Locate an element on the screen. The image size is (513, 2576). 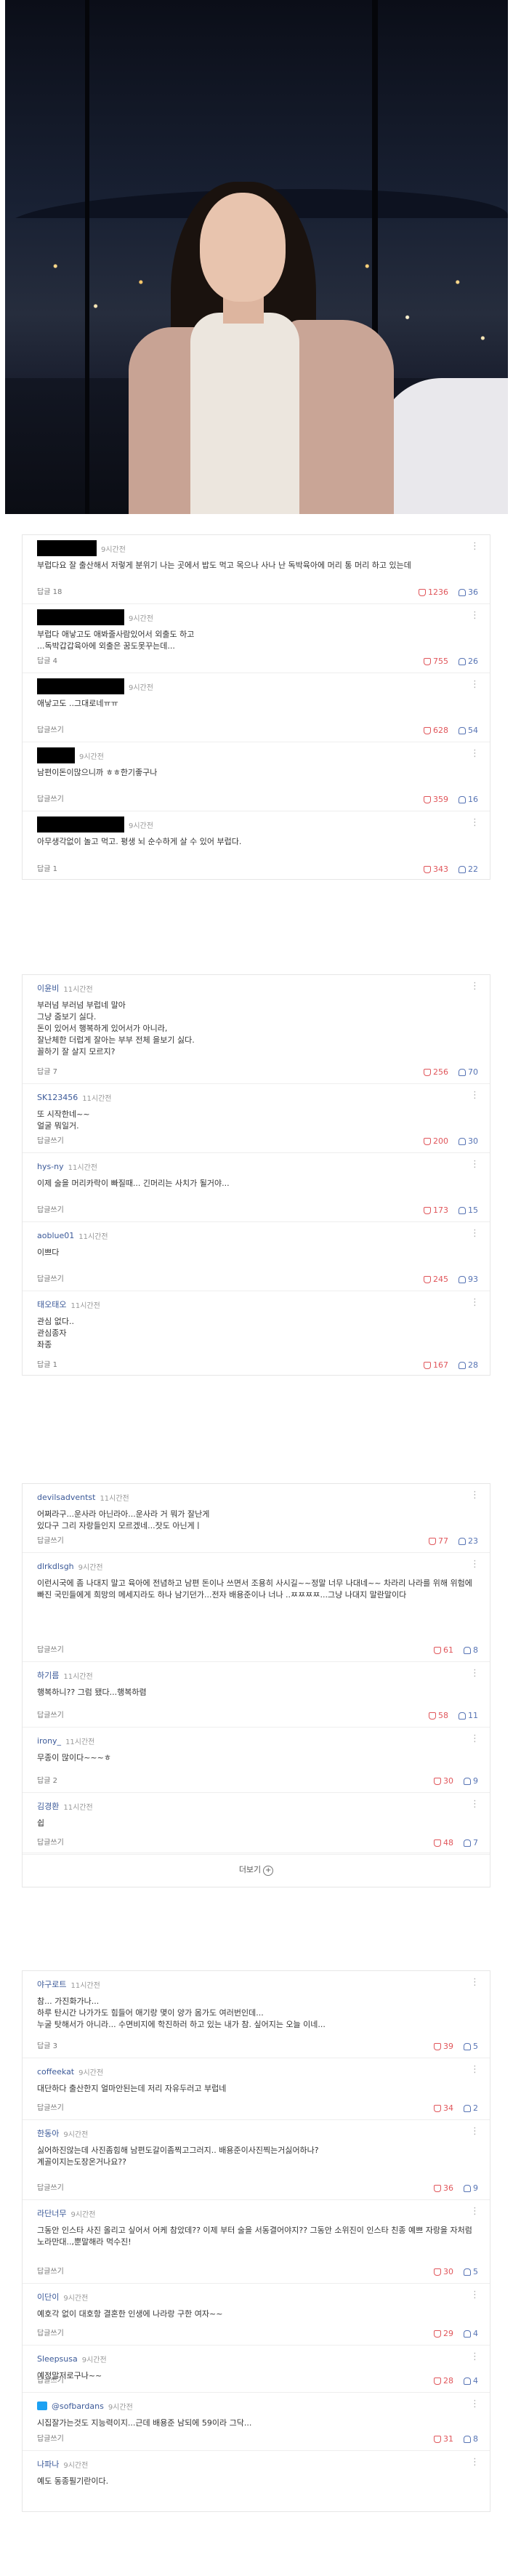
comment-nickname: aoblue01 is located at coordinates (55, 1235).